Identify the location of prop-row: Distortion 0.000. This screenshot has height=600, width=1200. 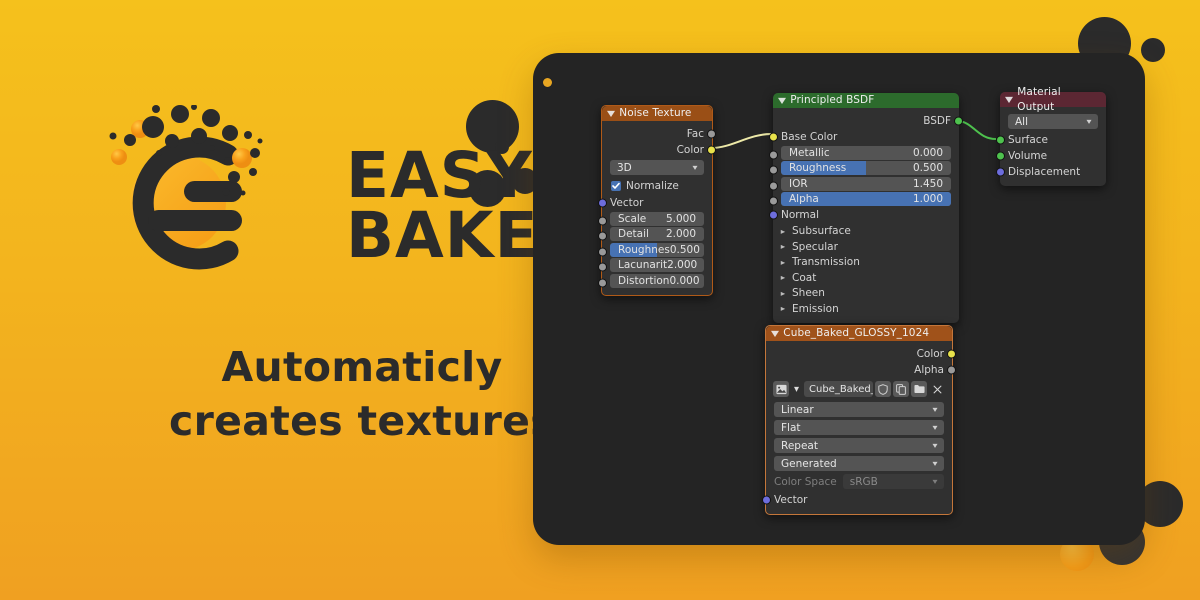
(655, 280).